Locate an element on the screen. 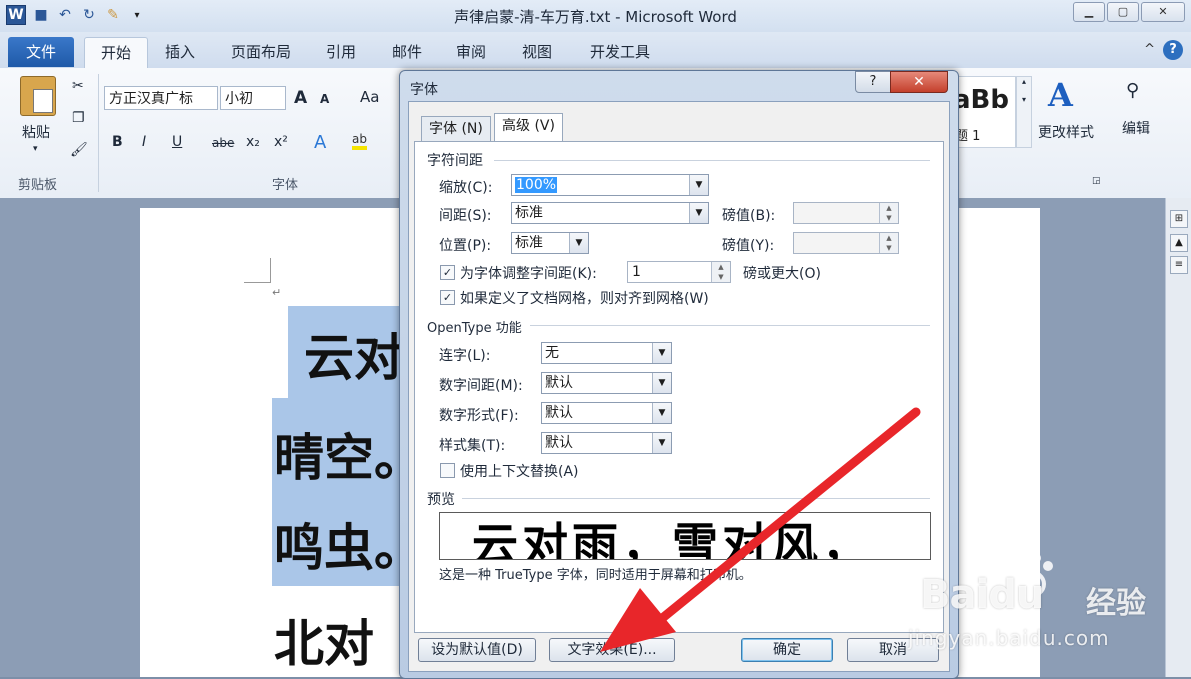 The image size is (1191, 679). watermark-brand: Baidu is located at coordinates (982, 595).